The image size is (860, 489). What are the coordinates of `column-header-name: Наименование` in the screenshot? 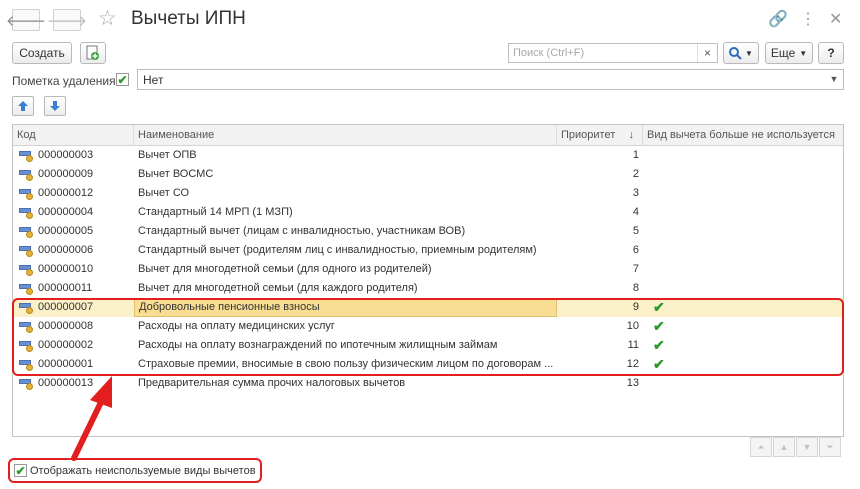 It's located at (345, 135).